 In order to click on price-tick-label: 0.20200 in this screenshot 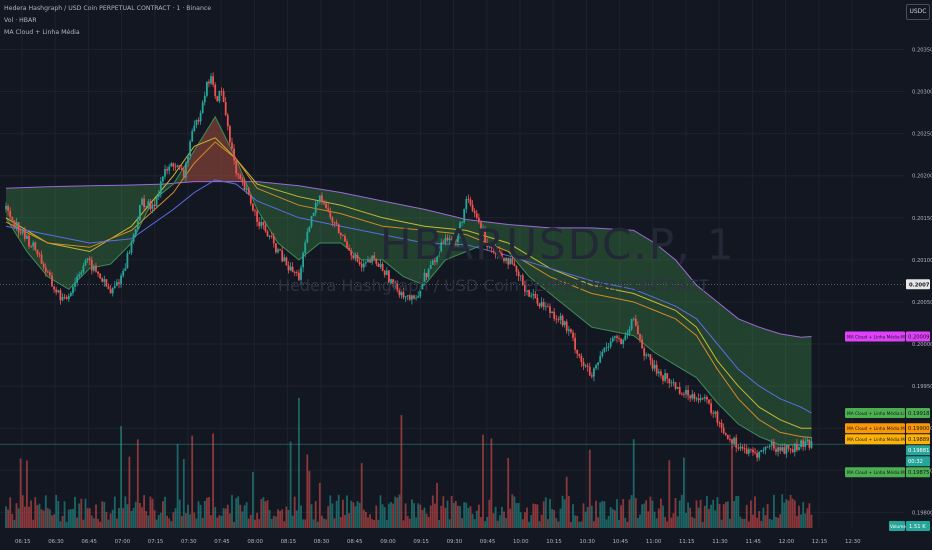, I will do `click(922, 177)`.